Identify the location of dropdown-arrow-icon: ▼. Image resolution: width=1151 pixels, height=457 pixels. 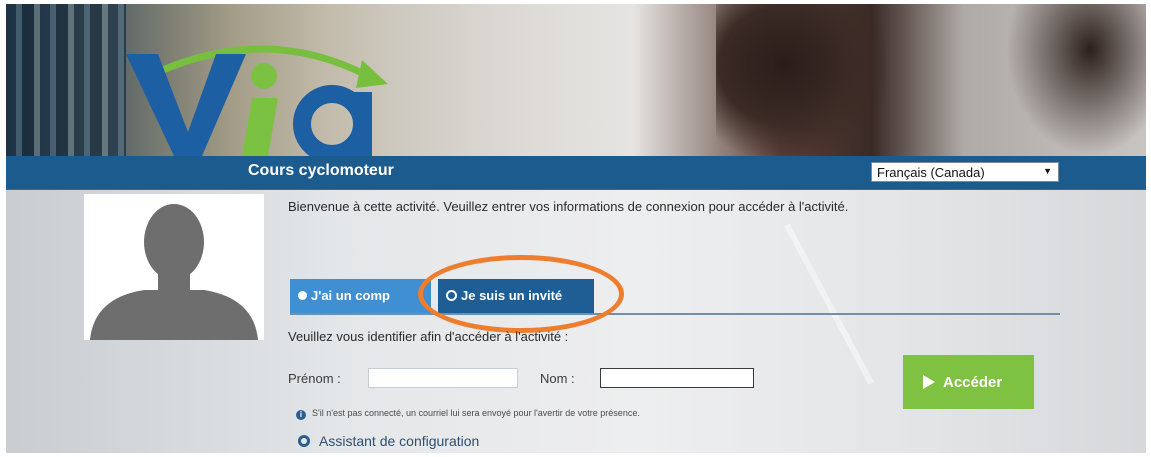
(1047, 171).